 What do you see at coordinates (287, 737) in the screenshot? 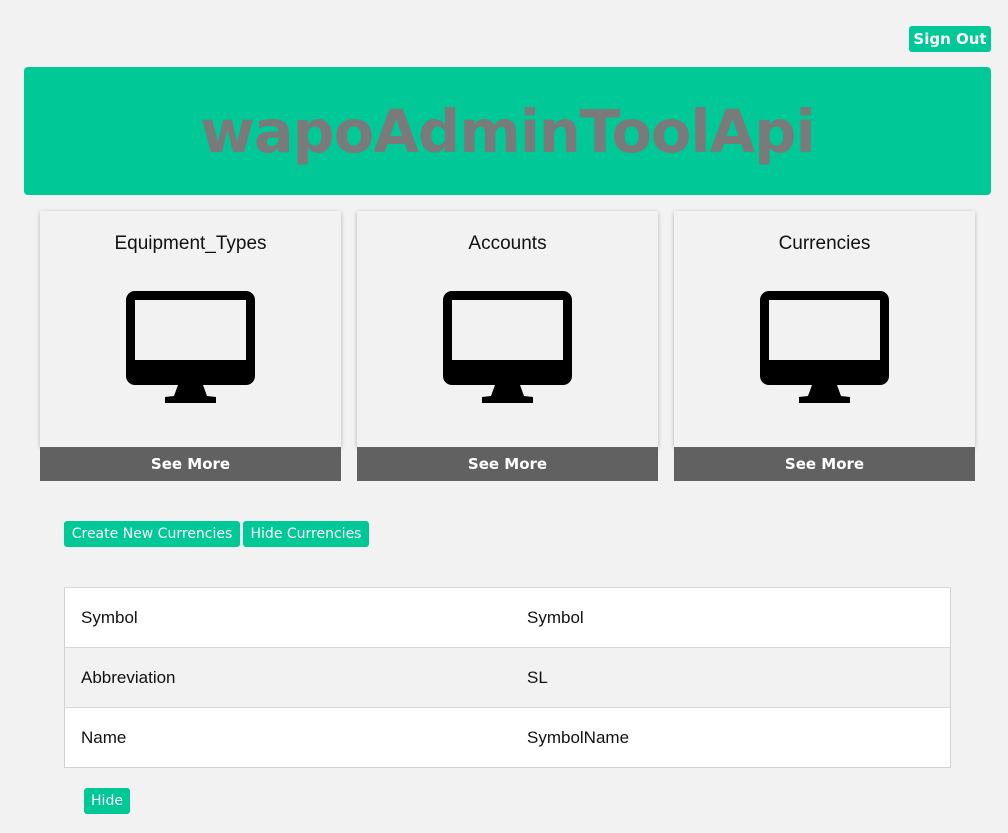
I see `field-label: Name` at bounding box center [287, 737].